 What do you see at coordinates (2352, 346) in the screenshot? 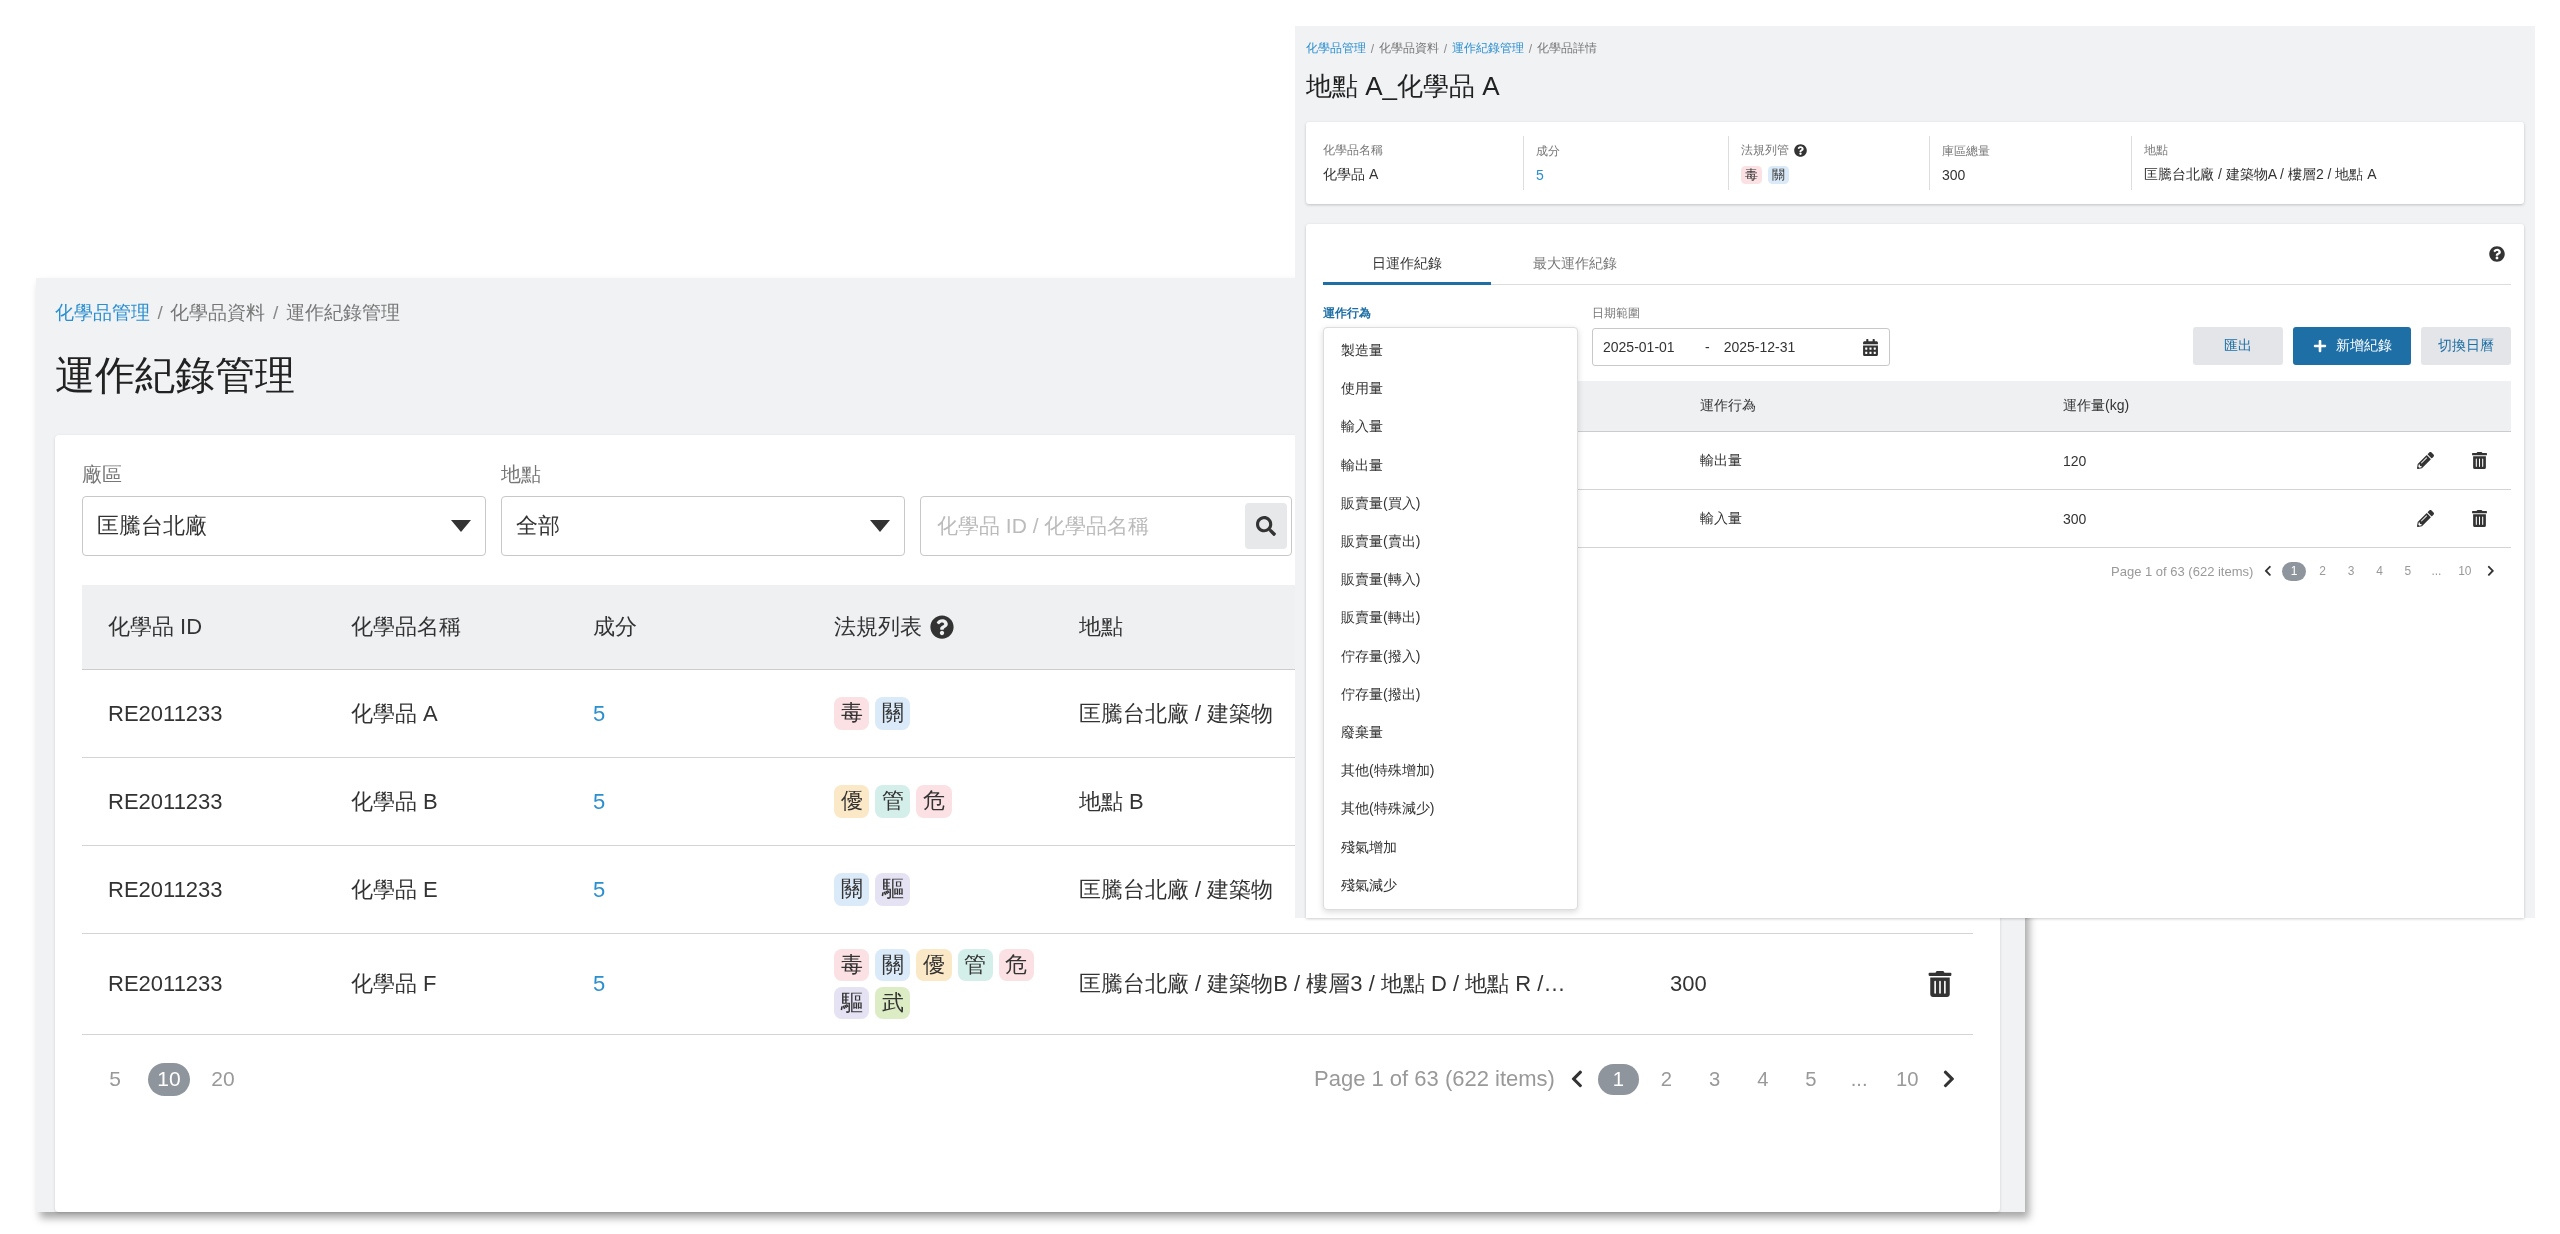
I see `add-record-button: 新增紀錄` at bounding box center [2352, 346].